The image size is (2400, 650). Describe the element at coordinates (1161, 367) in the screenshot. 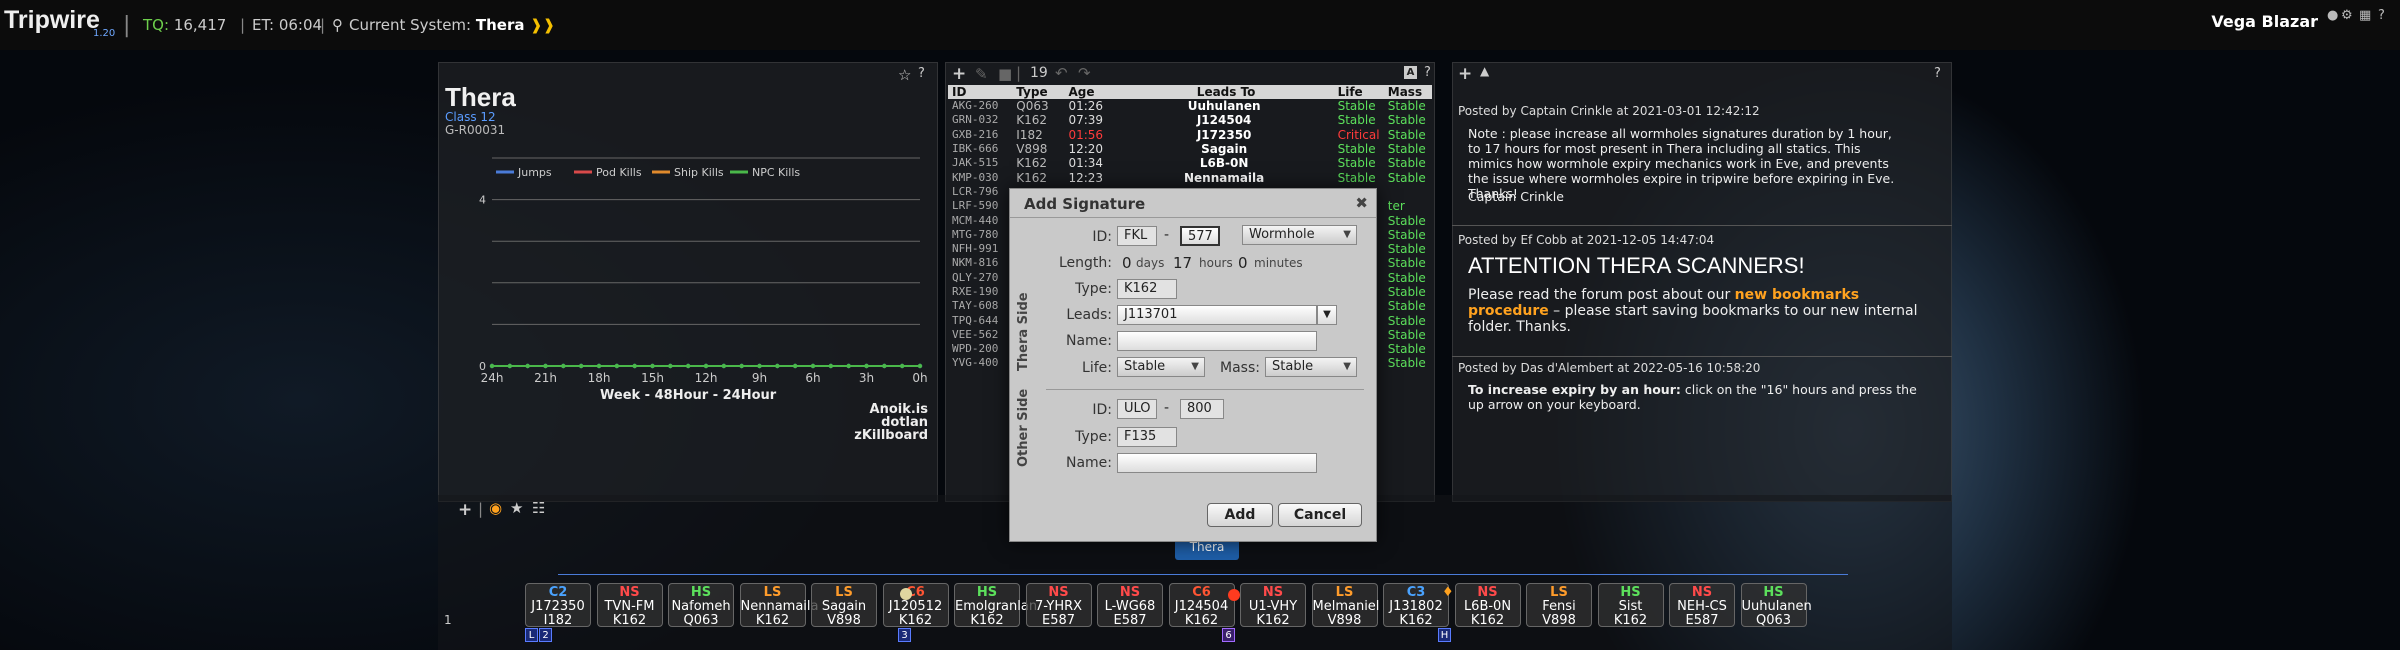

I see `life-select: Stable ▼` at that location.